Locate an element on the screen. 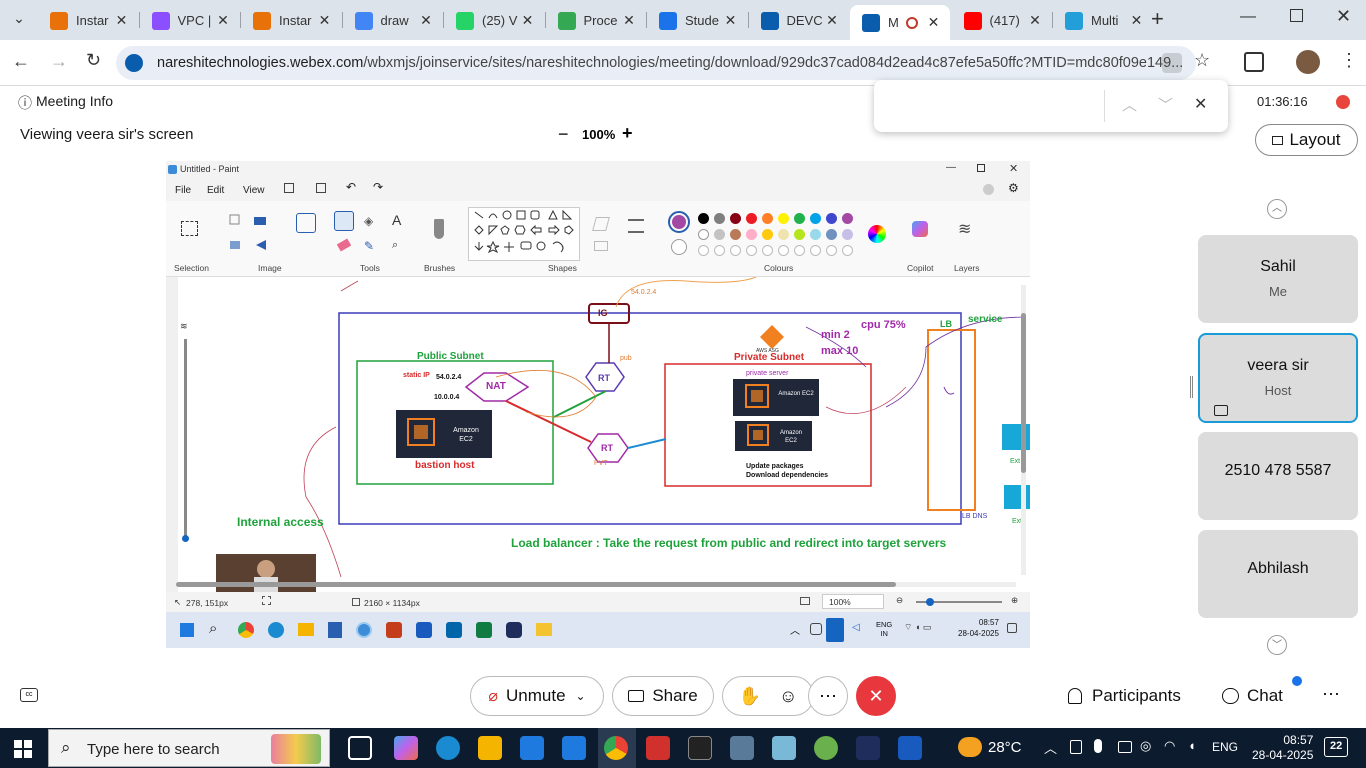 The image size is (1366, 768). remote-notification-icon is located at coordinates (1012, 628).